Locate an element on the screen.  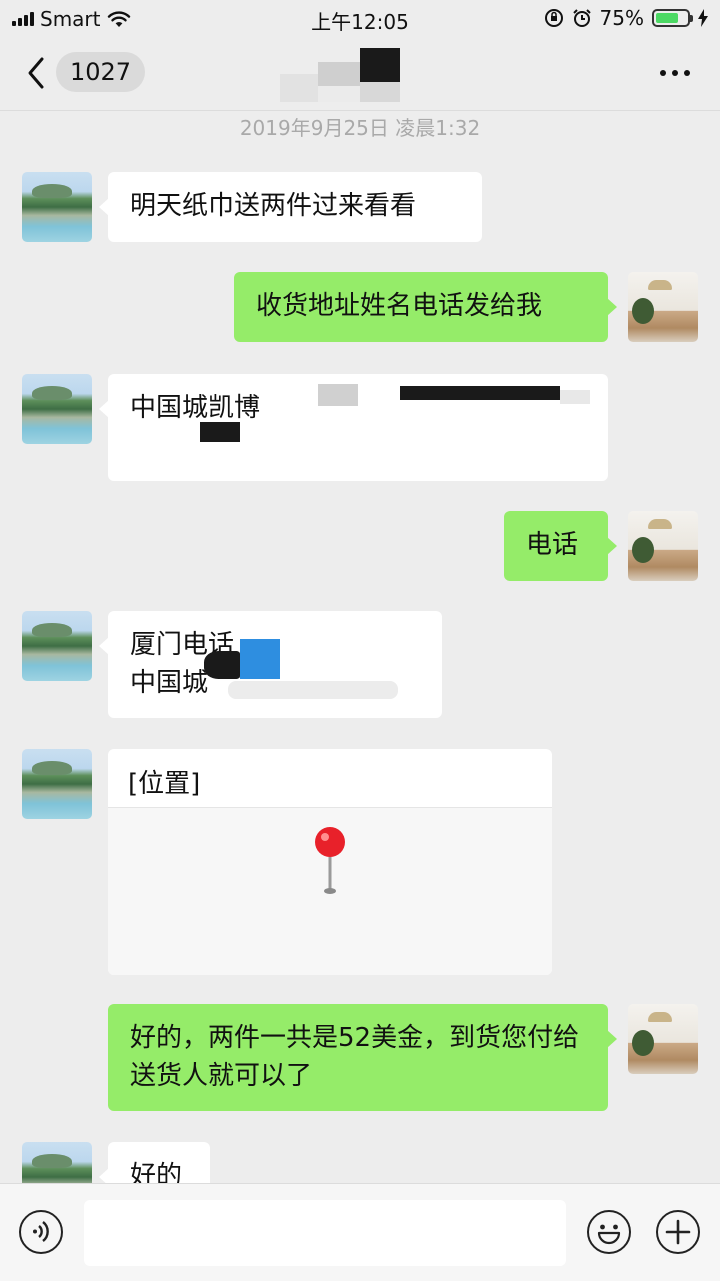
sent-message: 收货地址姓名电话发给我 is located at coordinates (425, 307).